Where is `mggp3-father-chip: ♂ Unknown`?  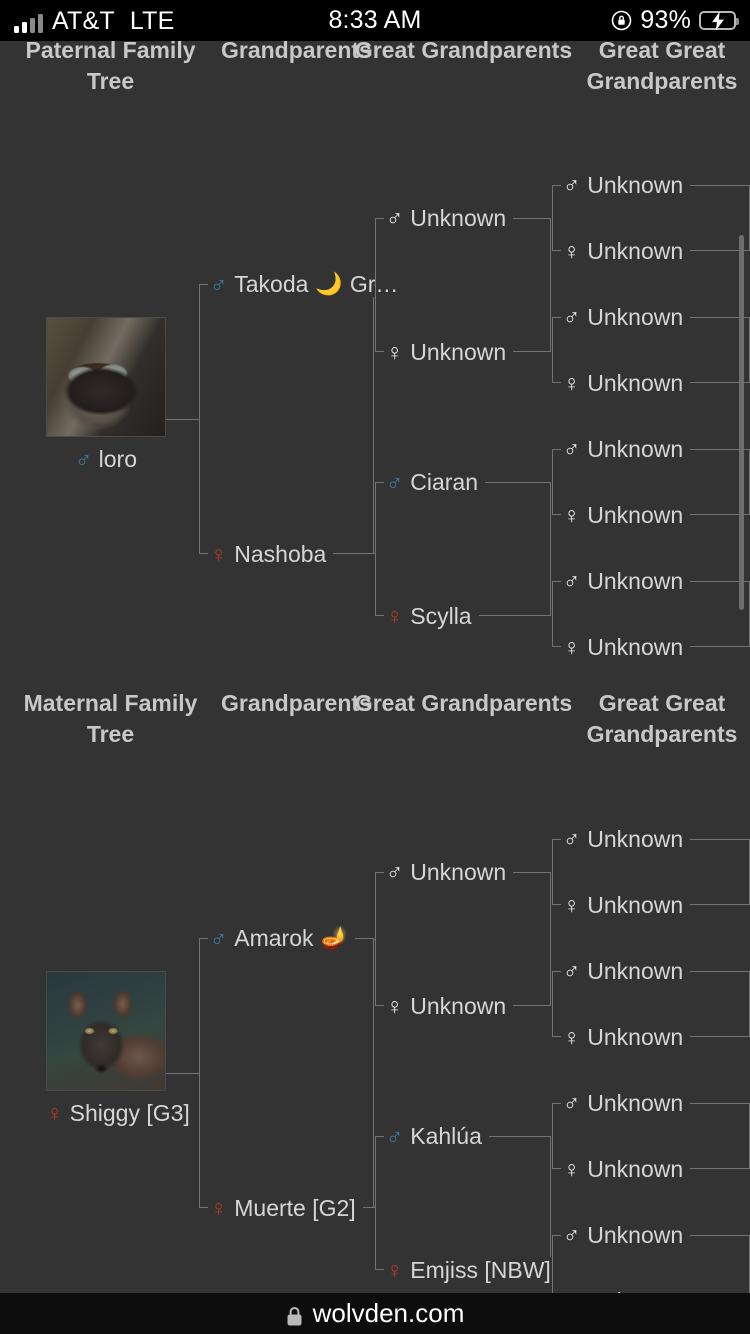
mggp3-father-chip: ♂ Unknown is located at coordinates (626, 1103).